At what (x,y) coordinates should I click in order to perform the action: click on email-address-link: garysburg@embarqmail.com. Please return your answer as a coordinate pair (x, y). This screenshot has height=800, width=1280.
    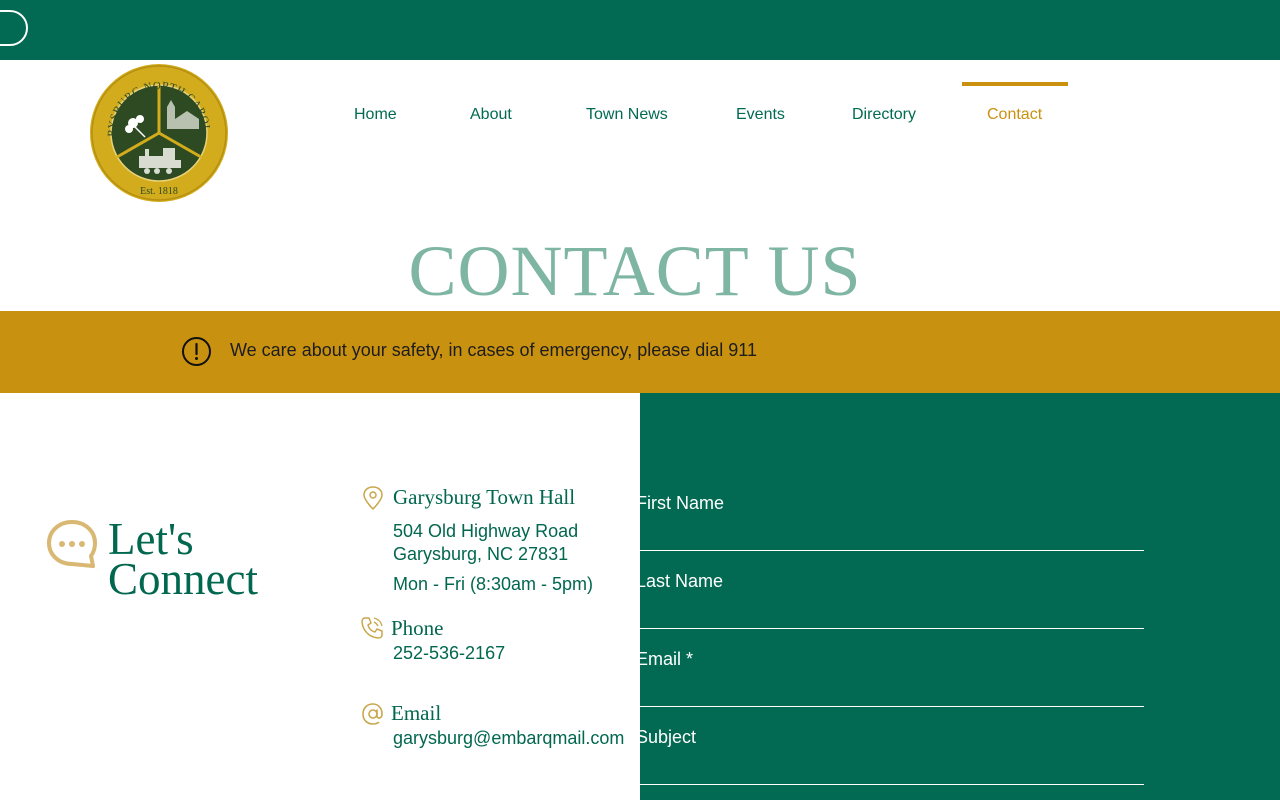
    Looking at the image, I should click on (508, 738).